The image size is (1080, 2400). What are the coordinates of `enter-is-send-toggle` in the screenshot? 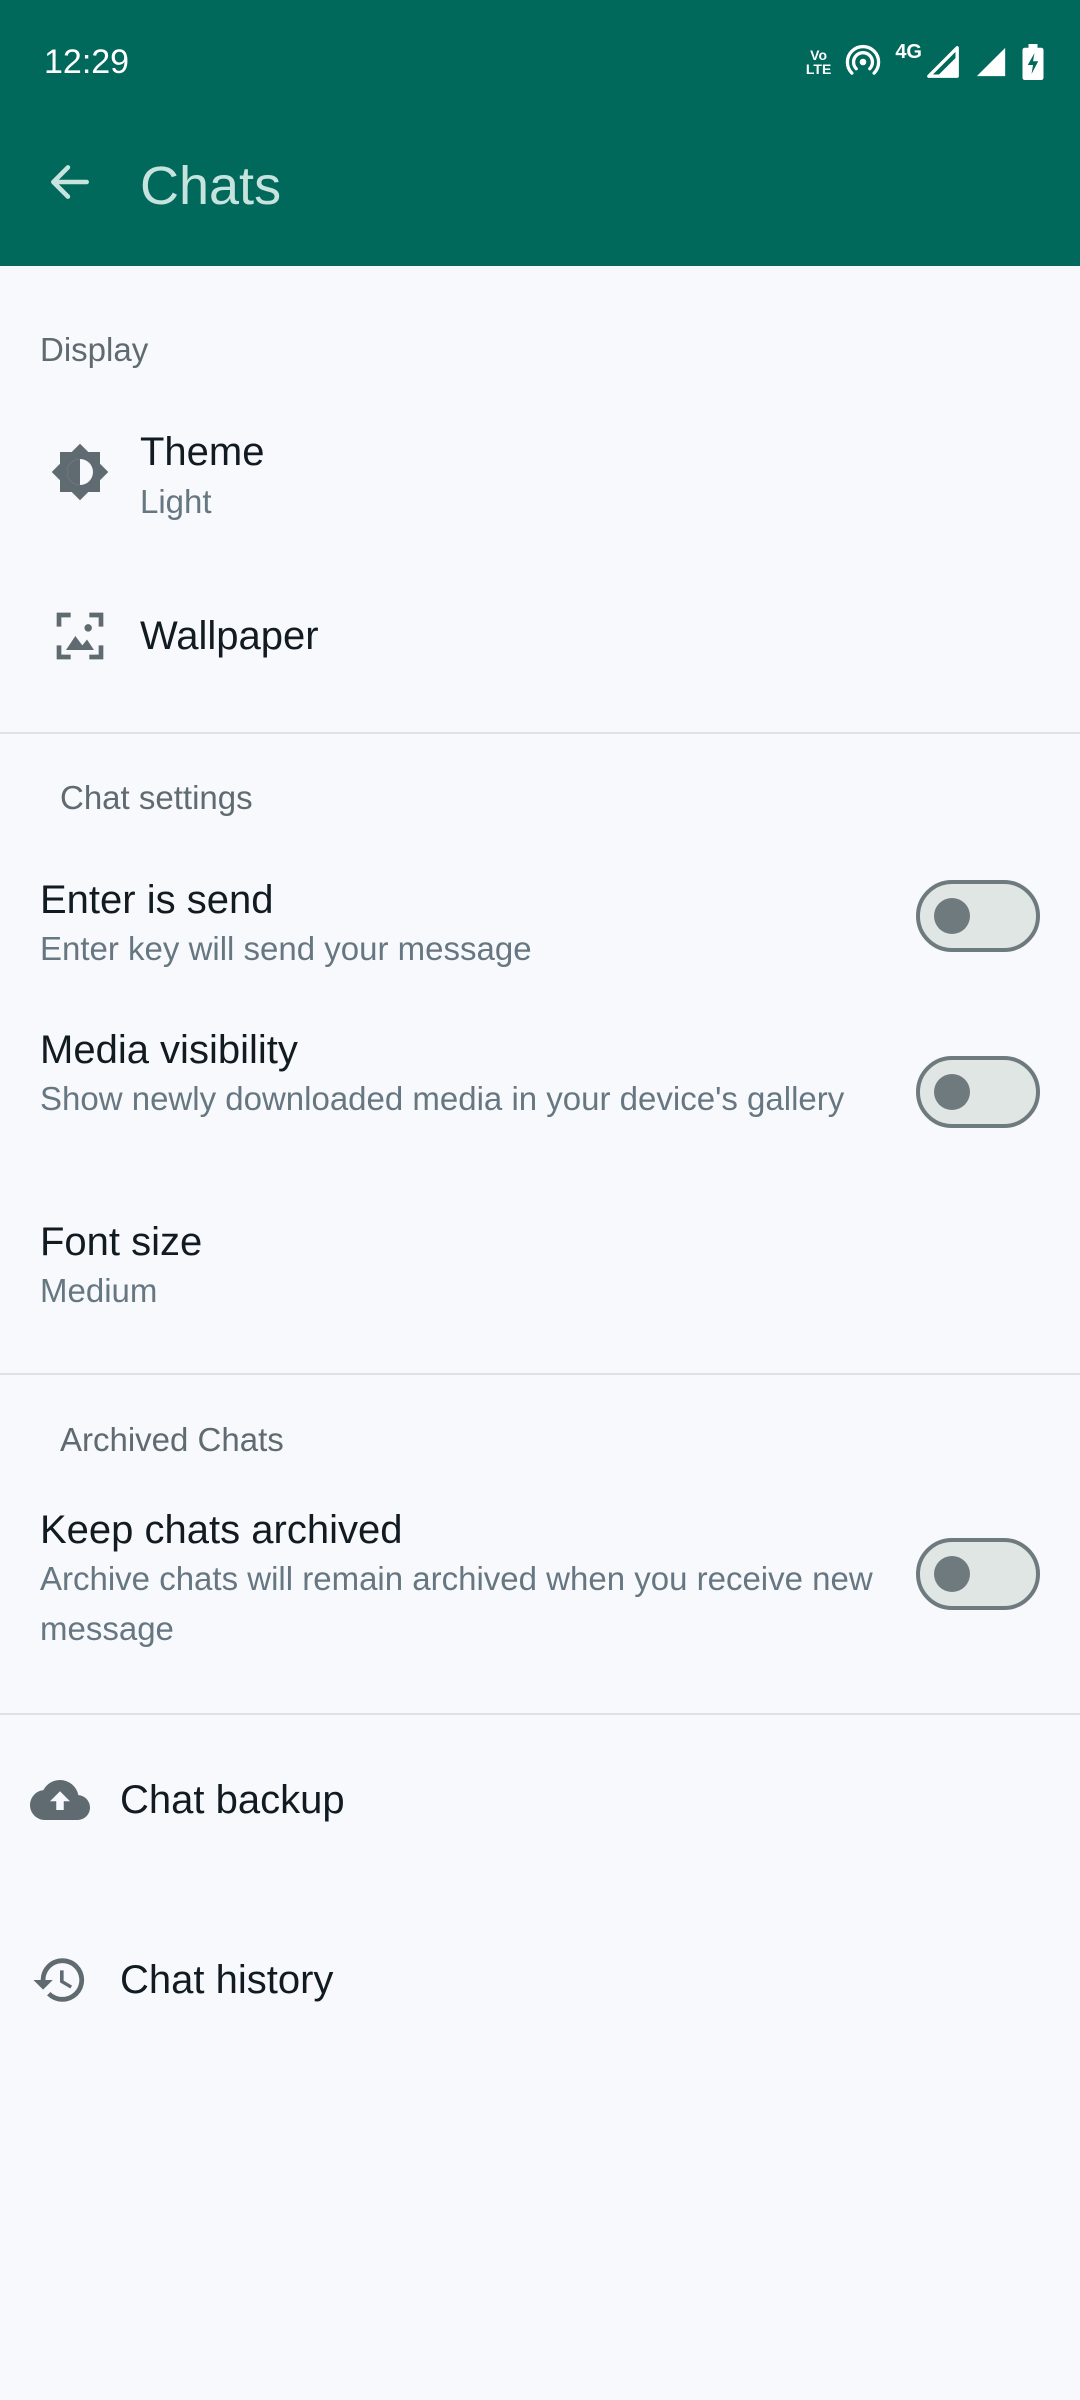 It's located at (978, 916).